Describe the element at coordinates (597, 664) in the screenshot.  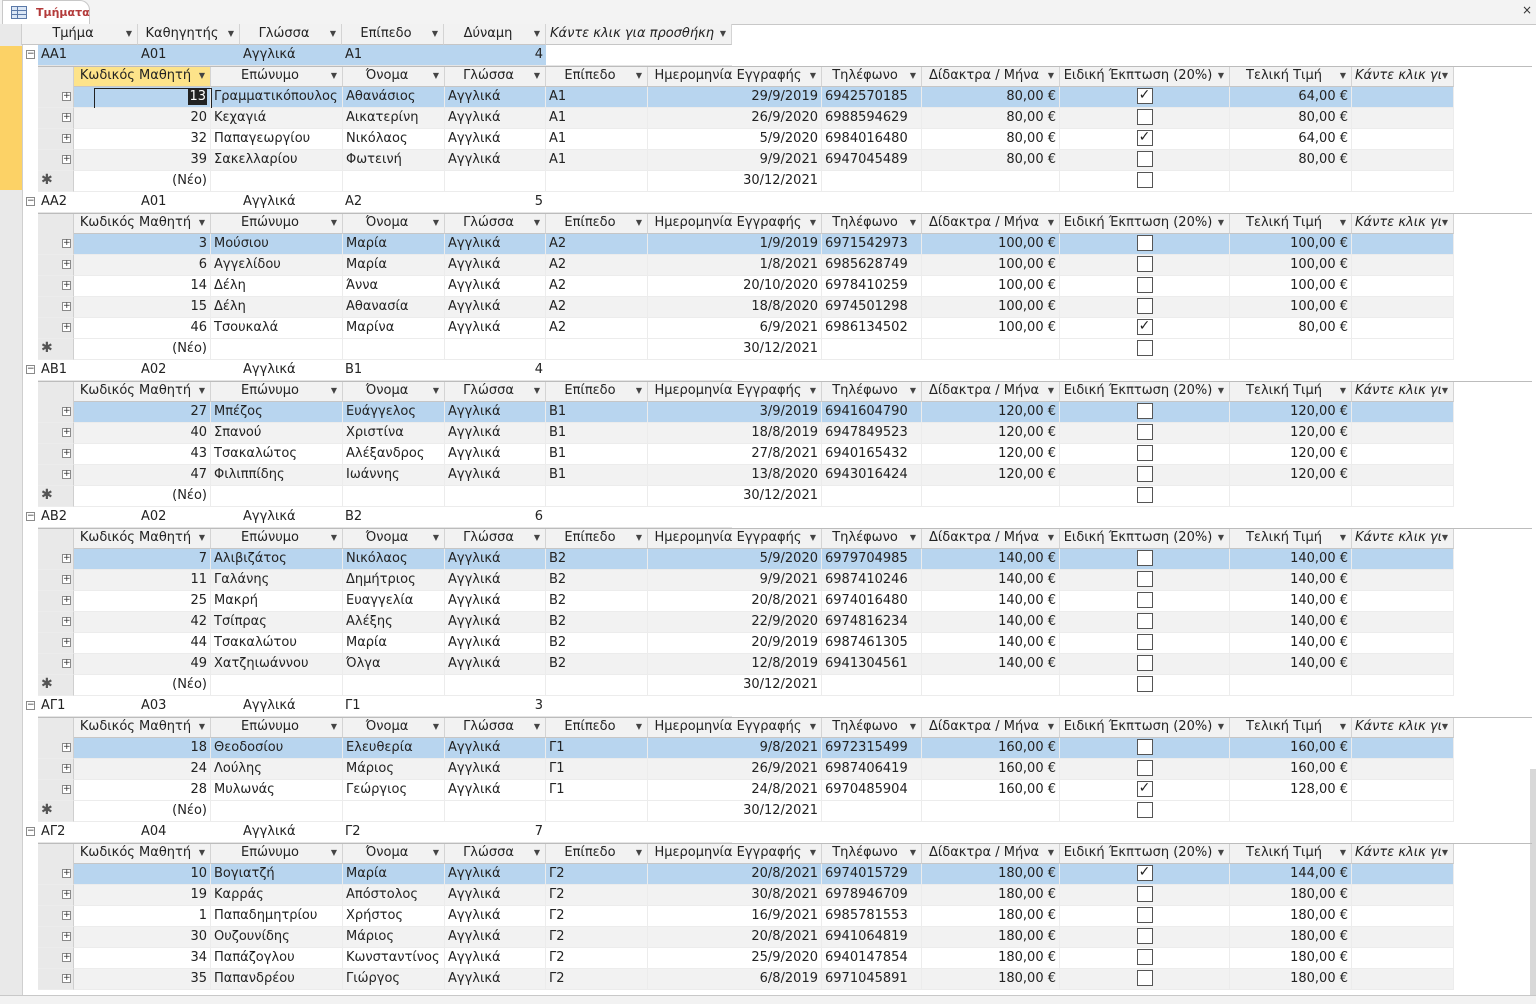
I see `student-cell-epipedo: Β2` at that location.